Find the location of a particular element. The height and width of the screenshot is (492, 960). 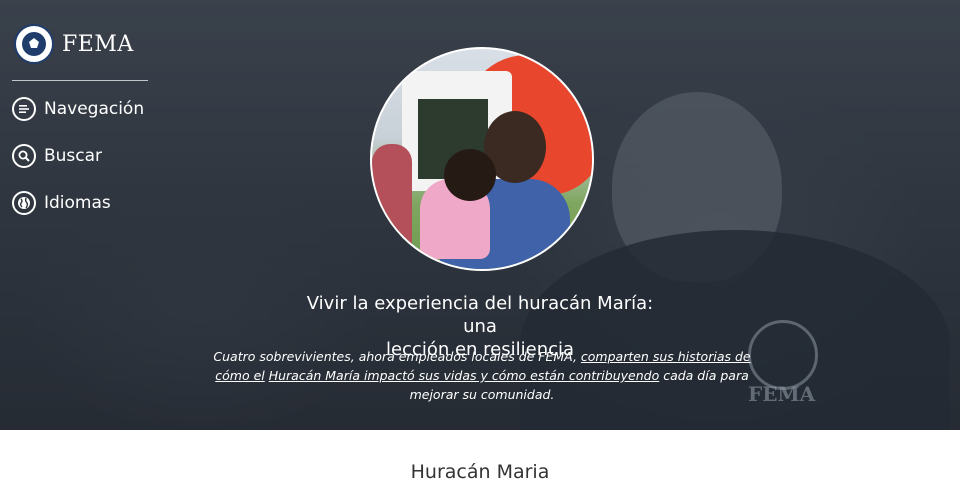

search-icon is located at coordinates (24, 156).